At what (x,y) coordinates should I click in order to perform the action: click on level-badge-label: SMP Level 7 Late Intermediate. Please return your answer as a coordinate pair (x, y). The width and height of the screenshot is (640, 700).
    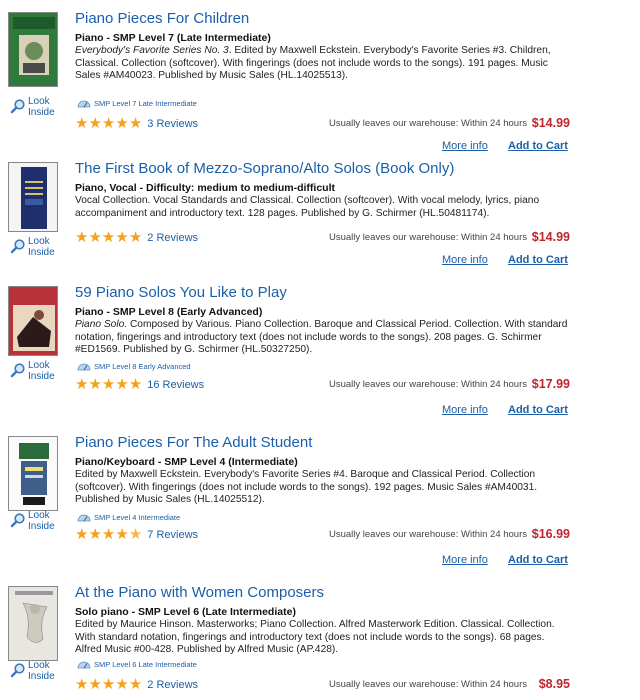
    Looking at the image, I should click on (145, 103).